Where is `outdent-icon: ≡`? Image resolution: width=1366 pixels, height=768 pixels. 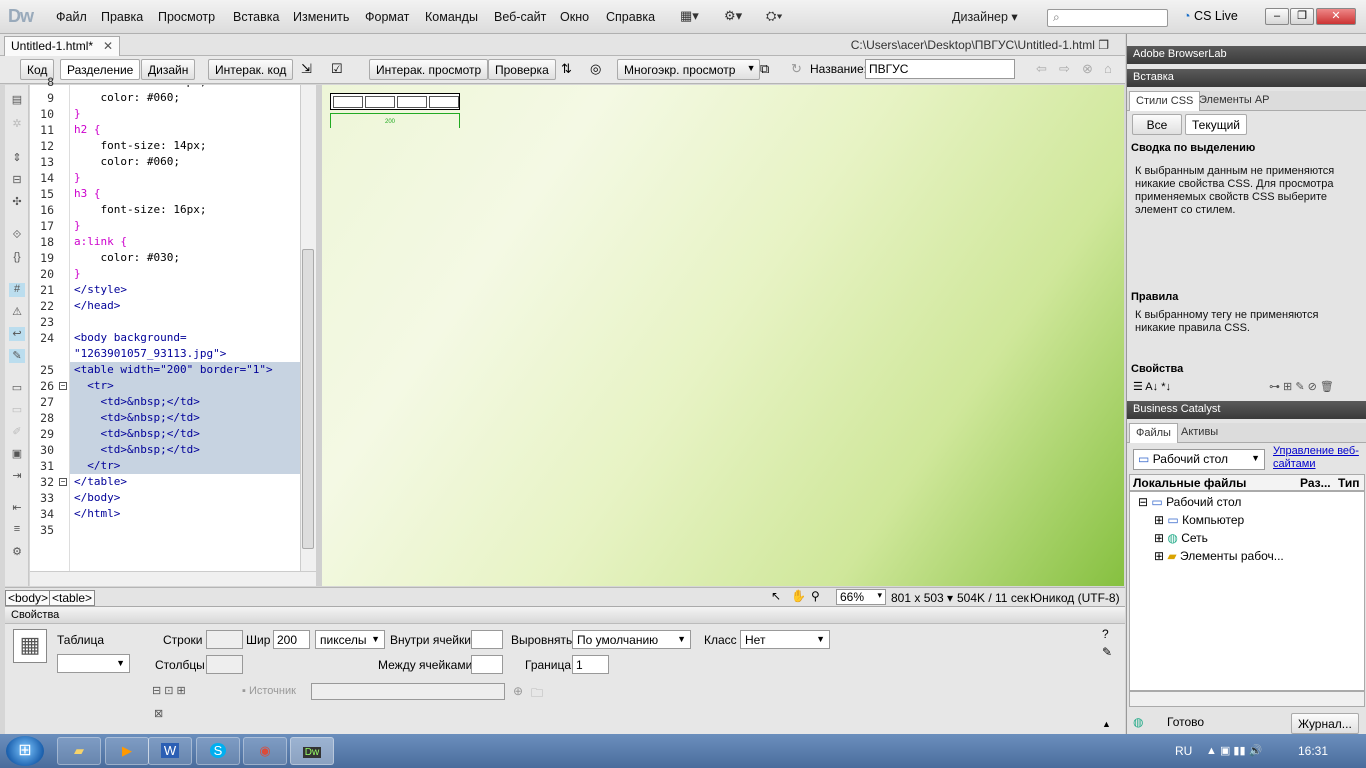 outdent-icon: ≡ is located at coordinates (17, 530).